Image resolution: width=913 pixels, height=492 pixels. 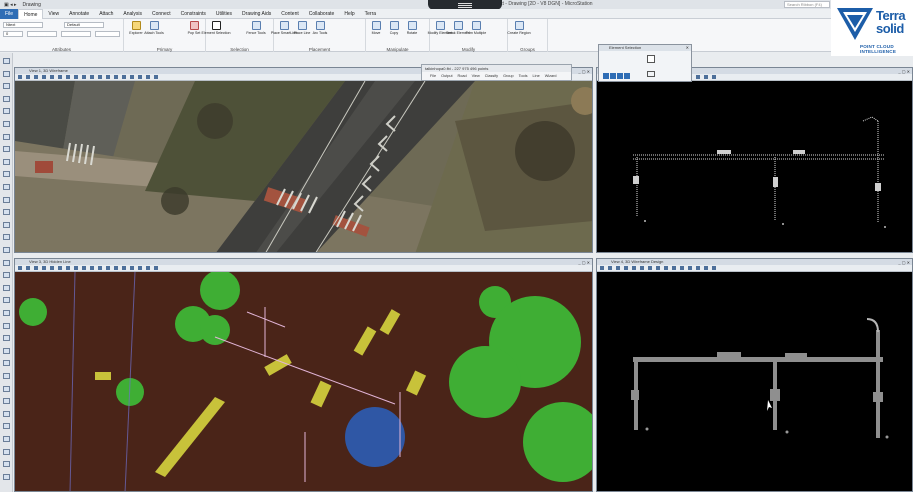 What do you see at coordinates (9, 13) in the screenshot?
I see `tab-file: File` at bounding box center [9, 13].